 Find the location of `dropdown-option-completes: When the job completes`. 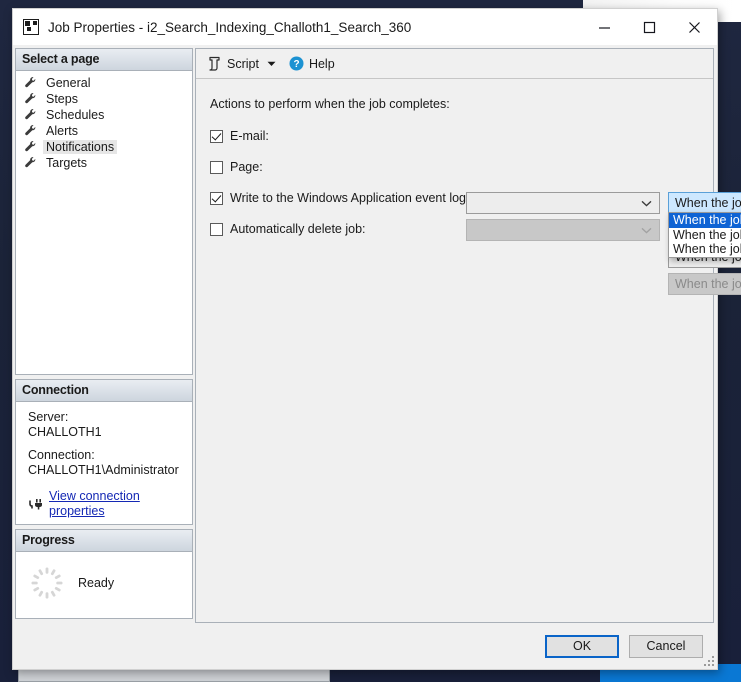

dropdown-option-completes: When the job completes is located at coordinates (705, 249).